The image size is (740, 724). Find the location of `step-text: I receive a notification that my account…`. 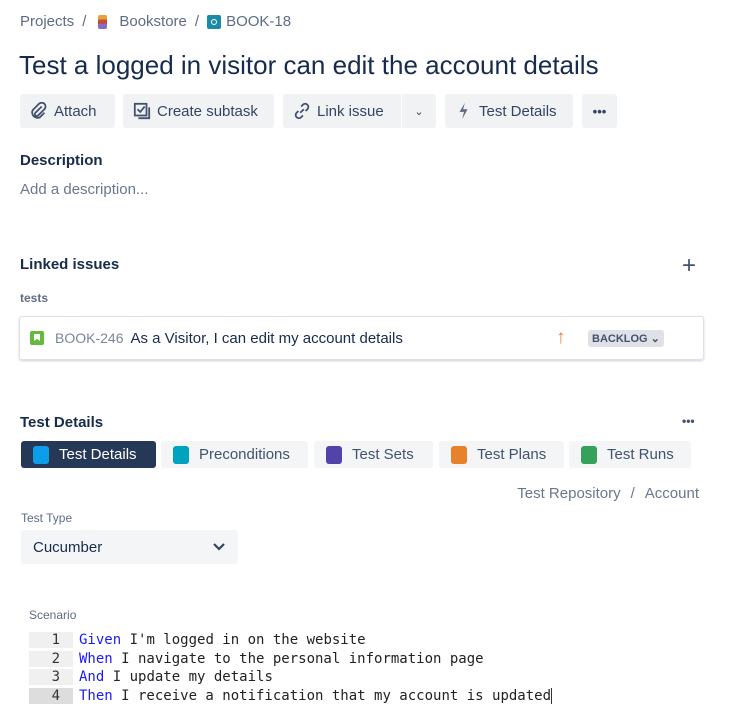

step-text: I receive a notification that my account… is located at coordinates (332, 695).